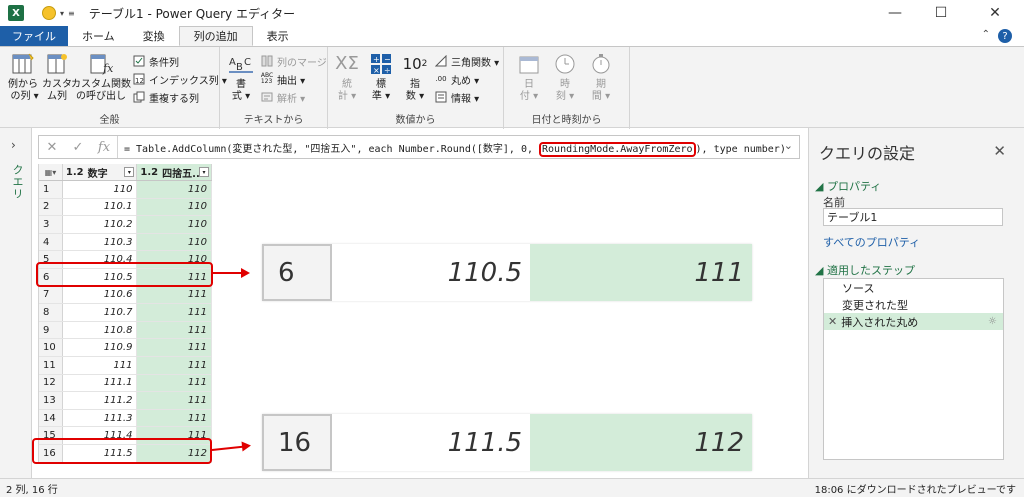  I want to click on parse-button: 解析 ▾, so click(282, 97).